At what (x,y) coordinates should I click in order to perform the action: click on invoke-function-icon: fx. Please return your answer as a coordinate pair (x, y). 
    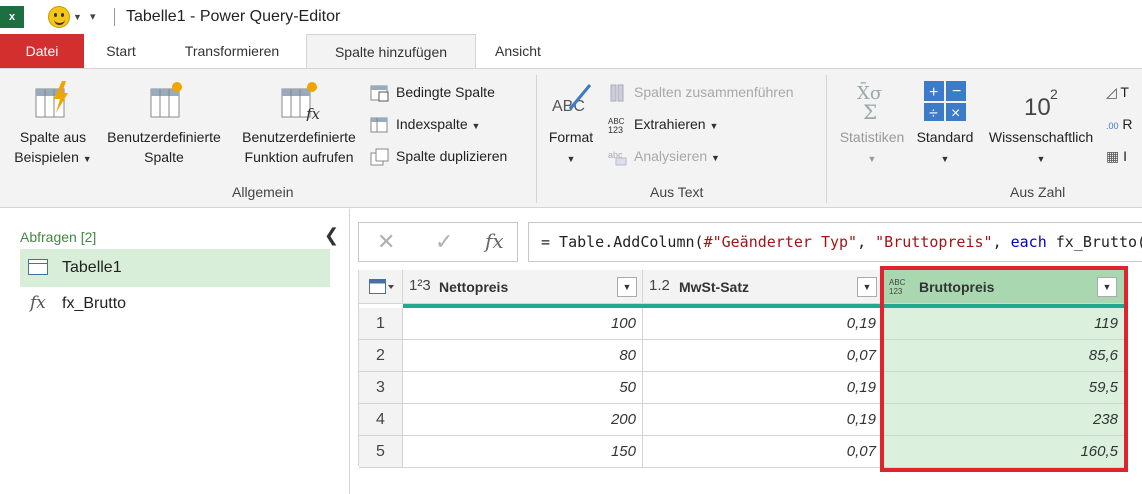
    Looking at the image, I should click on (301, 101).